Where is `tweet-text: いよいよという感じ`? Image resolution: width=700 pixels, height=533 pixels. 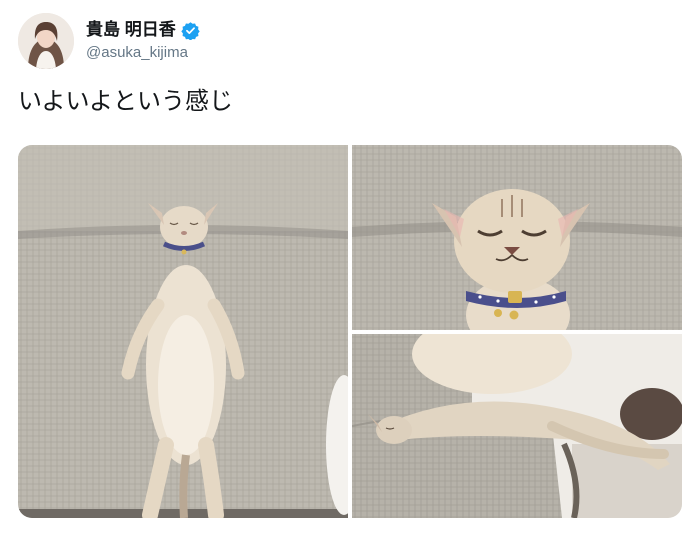 tweet-text: いよいよという感じ is located at coordinates (126, 101).